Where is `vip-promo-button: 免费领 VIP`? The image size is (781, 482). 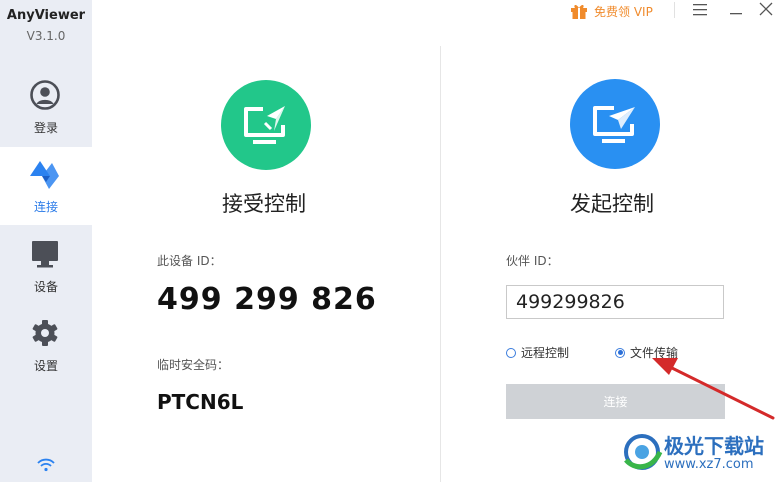
vip-promo-button: 免费领 VIP is located at coordinates (611, 11).